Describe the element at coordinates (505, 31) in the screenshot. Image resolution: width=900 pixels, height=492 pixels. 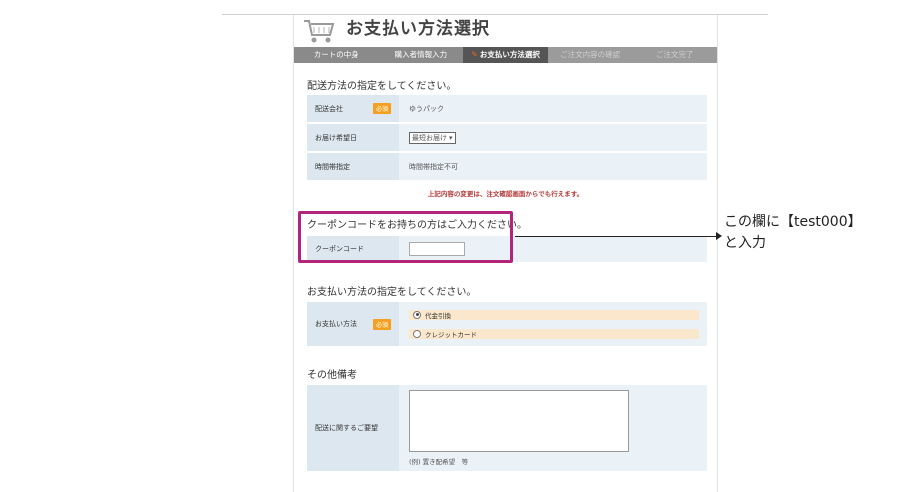
I see `page-header: お支払い方法選択` at that location.